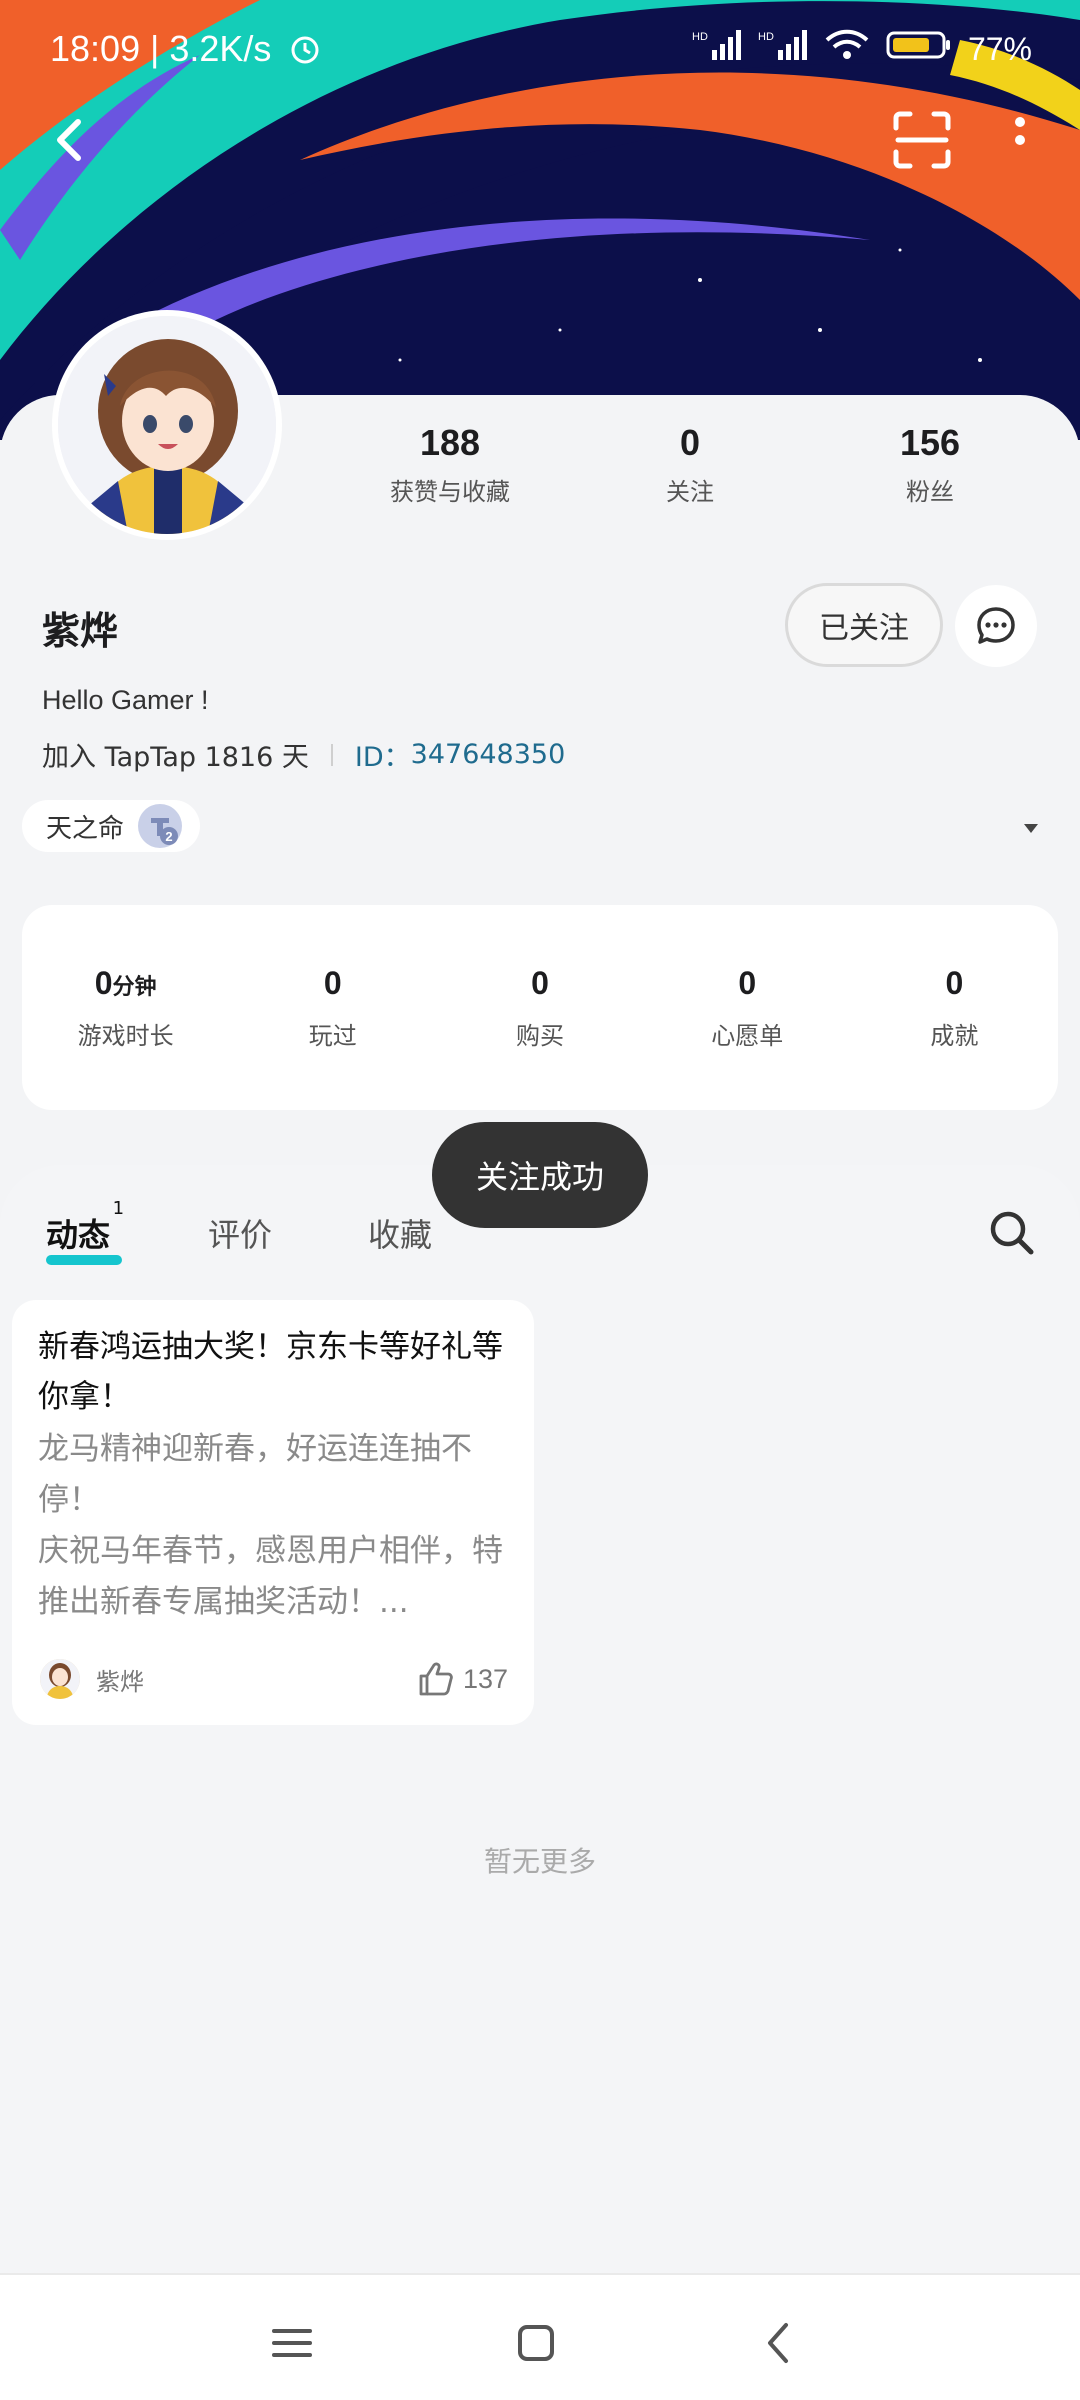 This screenshot has height=2400, width=1080. I want to click on alarm-icon, so click(305, 49).